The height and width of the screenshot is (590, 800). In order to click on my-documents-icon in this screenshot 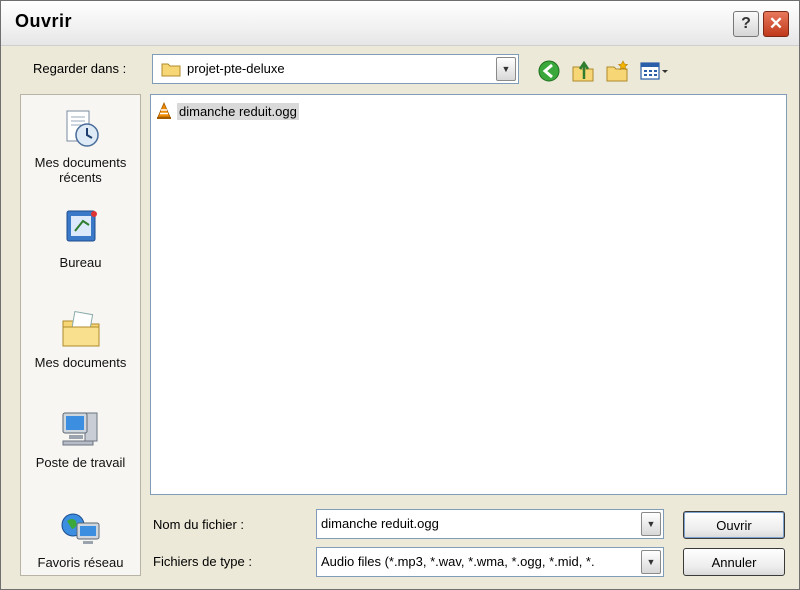, I will do `click(80, 329)`.